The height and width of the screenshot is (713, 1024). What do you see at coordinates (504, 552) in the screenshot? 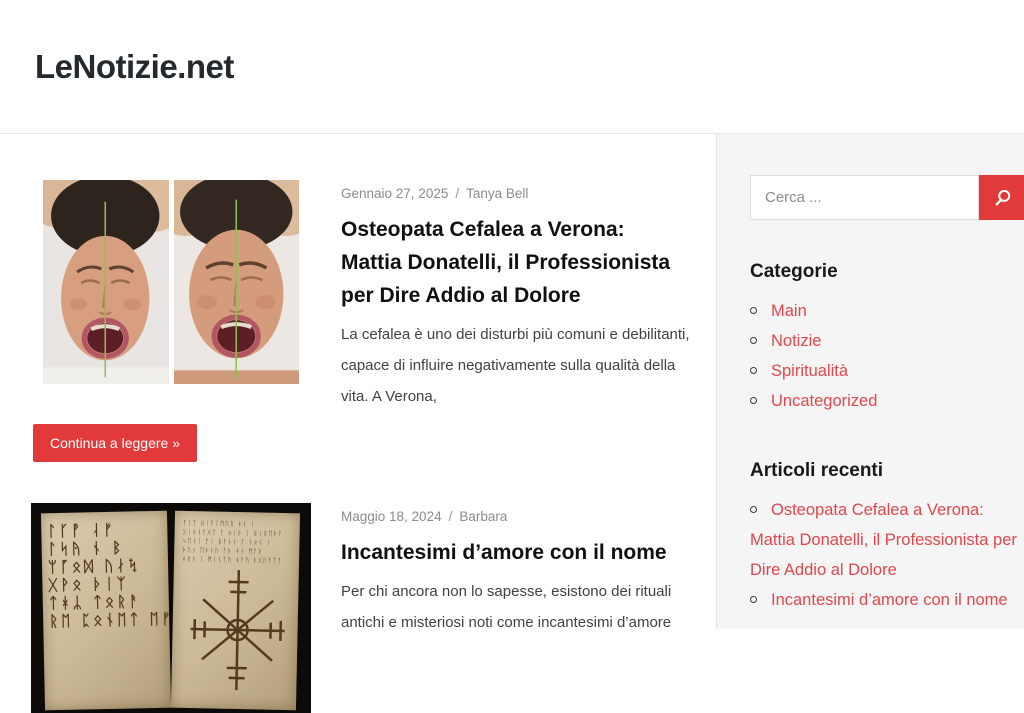
I see `post-title-link: Incantesimi d’amore con il nome` at bounding box center [504, 552].